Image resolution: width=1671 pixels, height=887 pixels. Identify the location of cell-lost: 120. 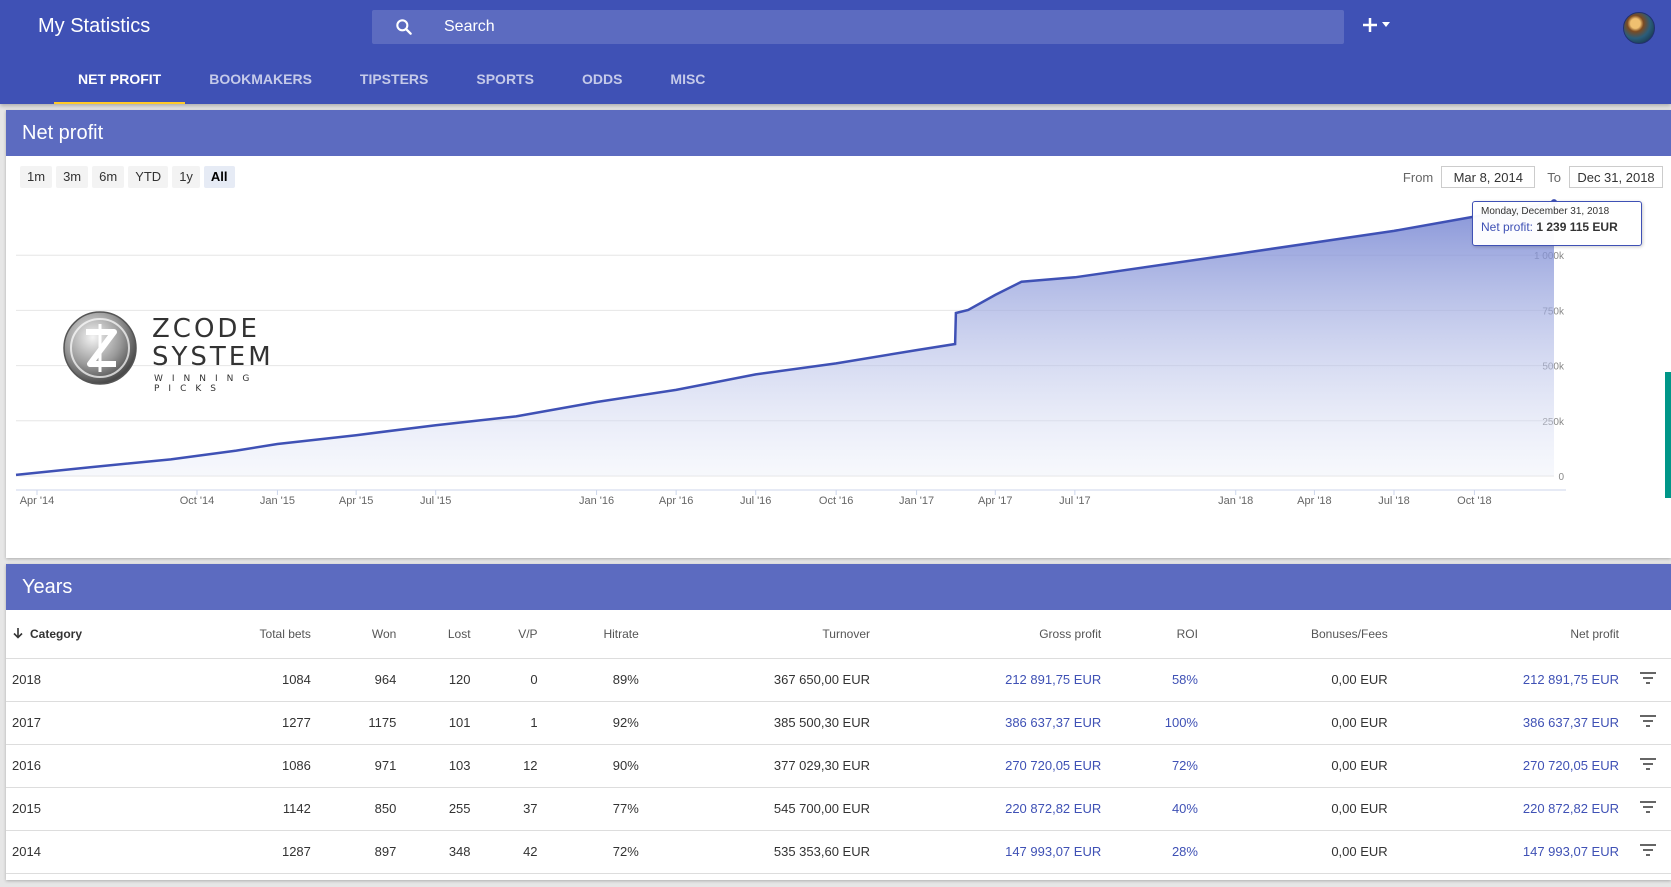
(439, 680).